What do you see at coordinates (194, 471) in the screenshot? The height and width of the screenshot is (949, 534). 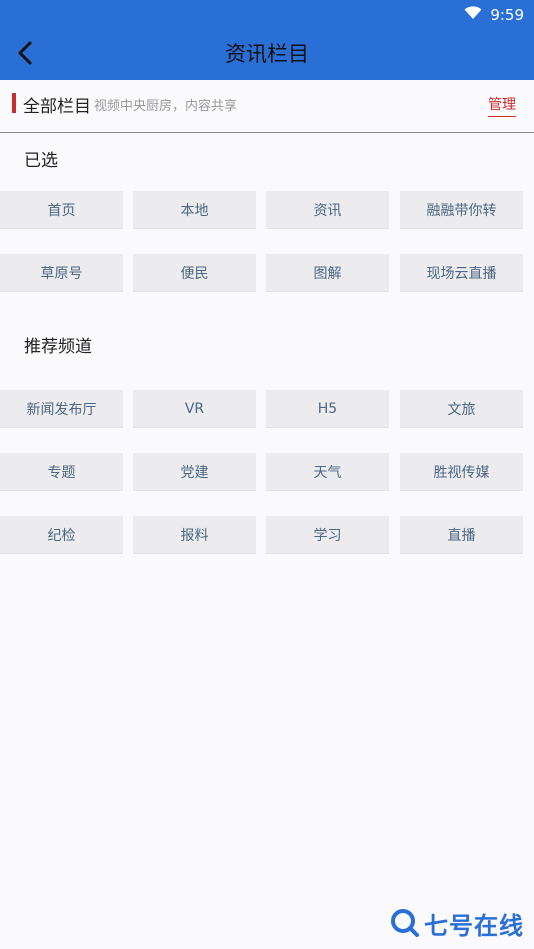 I see `recommended-channel-chip: 党建` at bounding box center [194, 471].